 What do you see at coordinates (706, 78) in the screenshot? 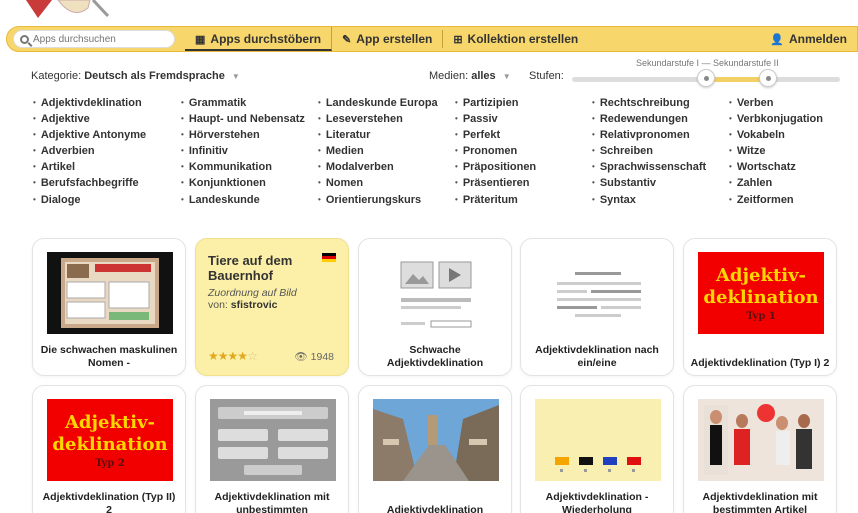
I see `level-slider-min-handle` at bounding box center [706, 78].